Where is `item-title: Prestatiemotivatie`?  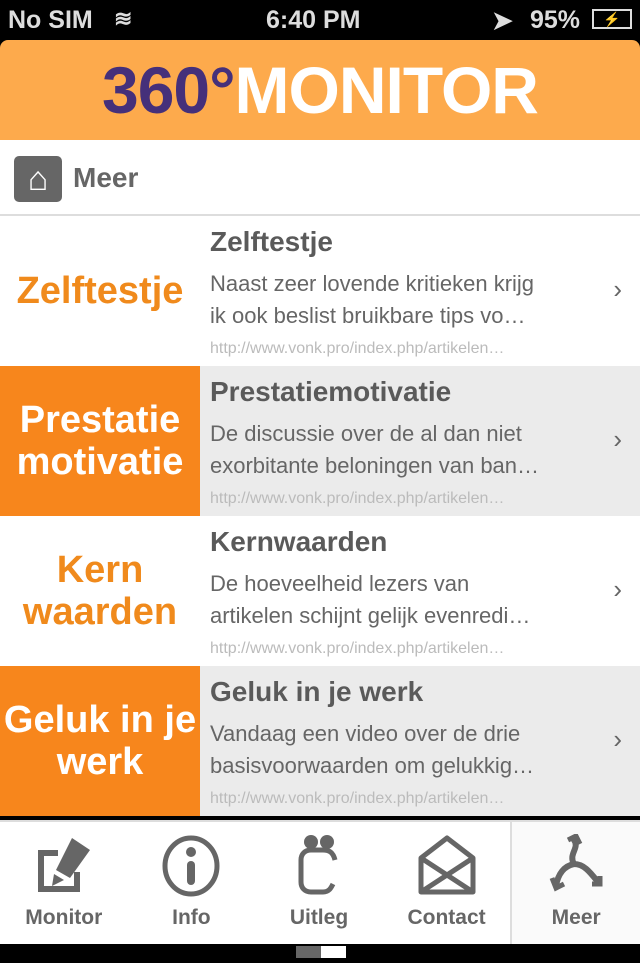 item-title: Prestatiemotivatie is located at coordinates (331, 391).